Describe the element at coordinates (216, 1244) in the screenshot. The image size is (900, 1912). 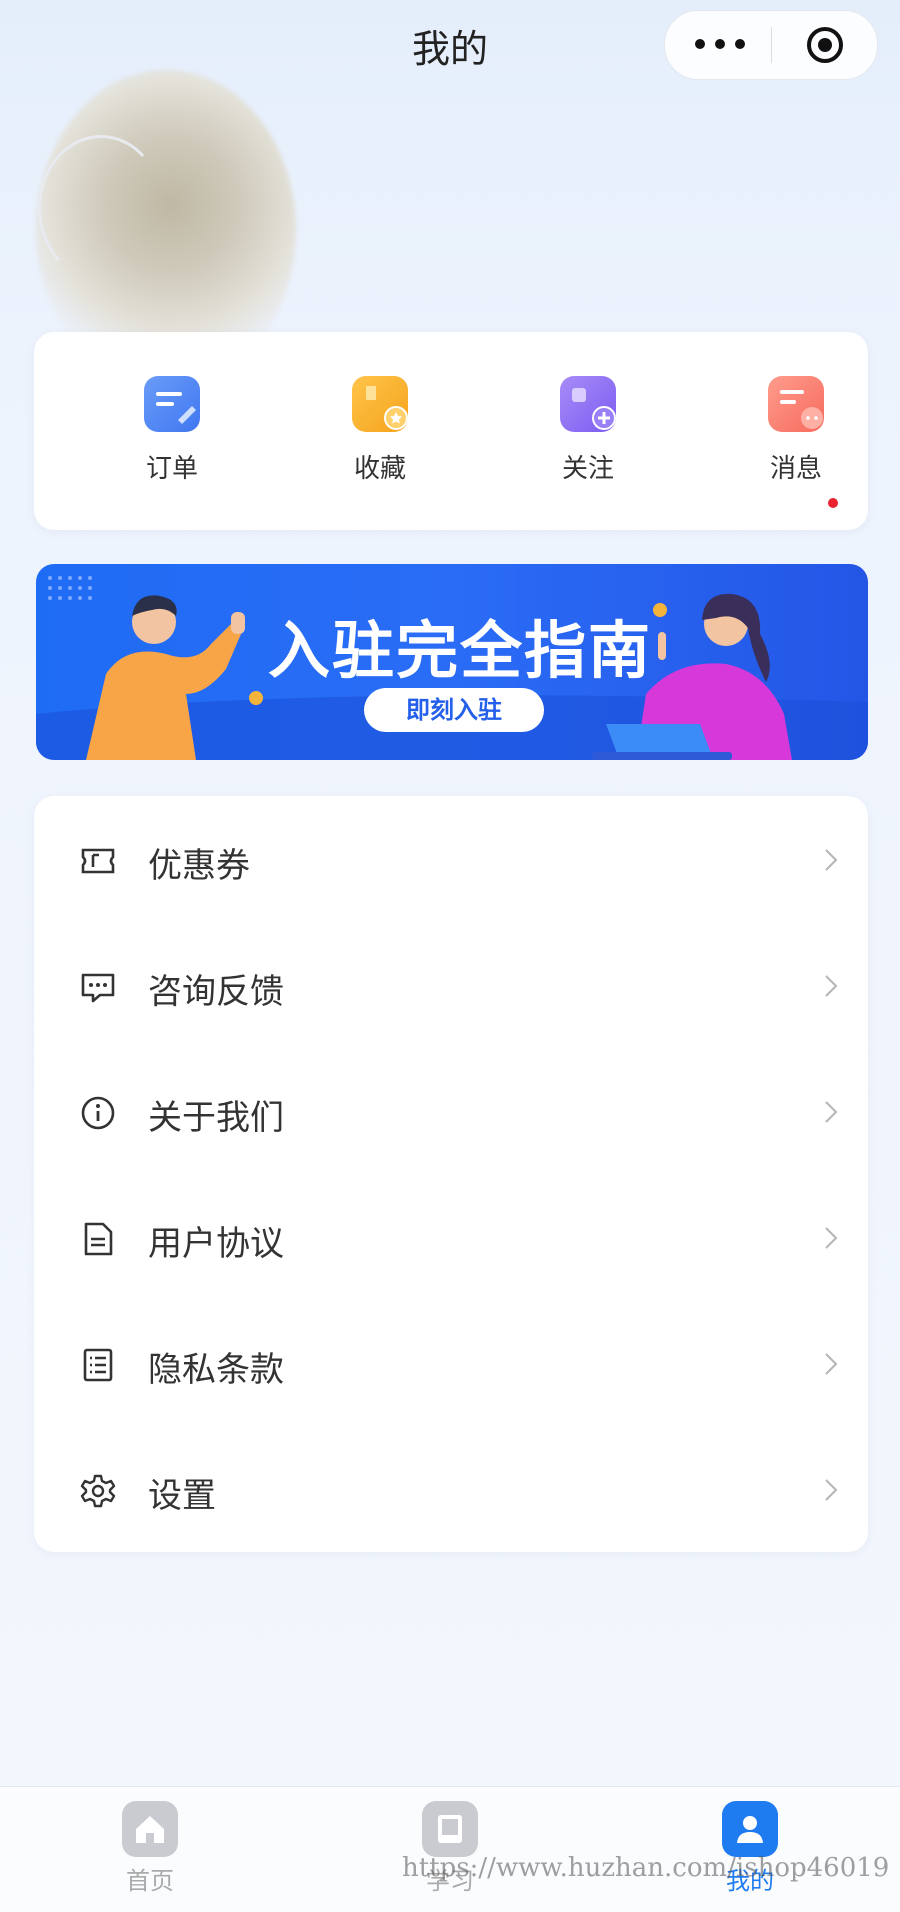
I see `menu-item-label: 用户协议` at that location.